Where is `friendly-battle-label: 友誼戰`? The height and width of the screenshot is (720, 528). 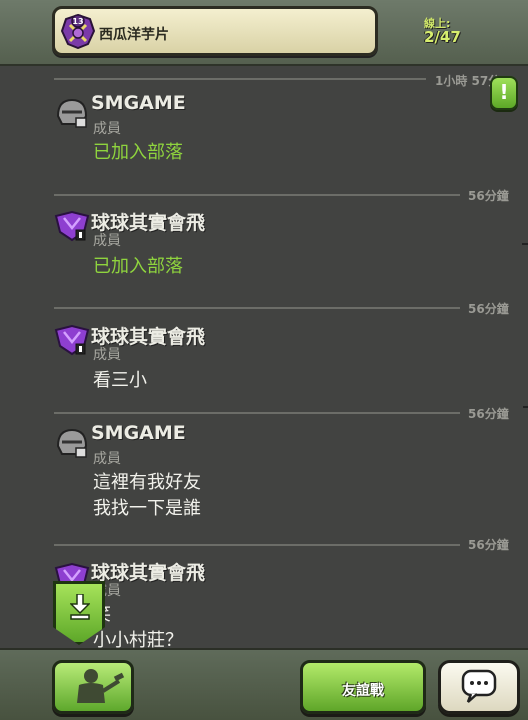
friendly-battle-label: 友誼戰 is located at coordinates (363, 691).